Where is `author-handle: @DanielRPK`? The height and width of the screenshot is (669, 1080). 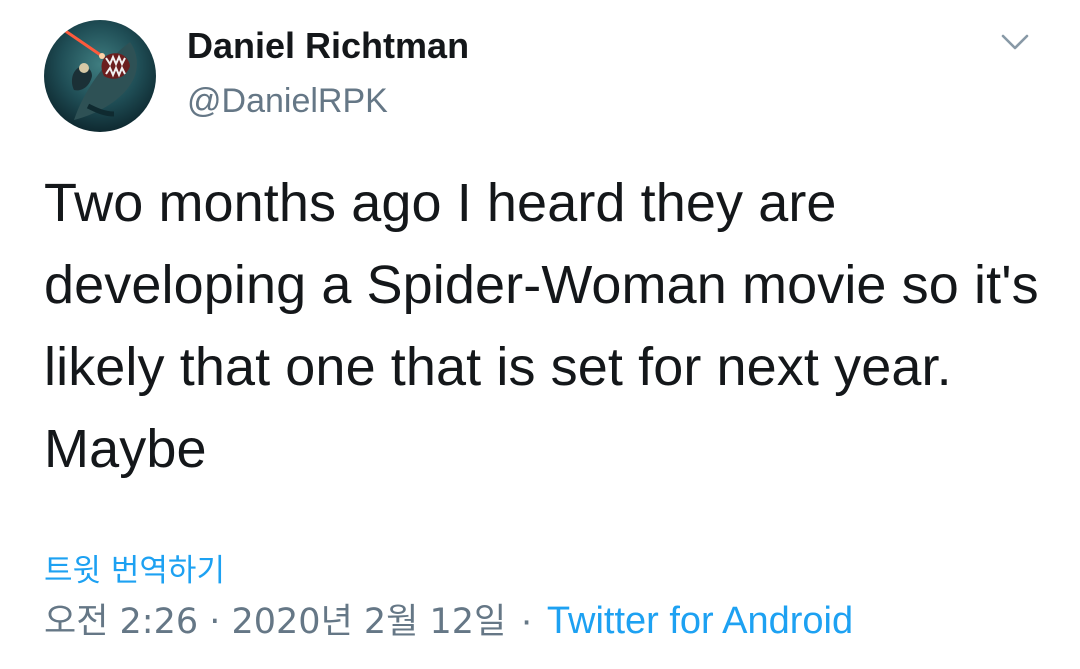
author-handle: @DanielRPK is located at coordinates (287, 101).